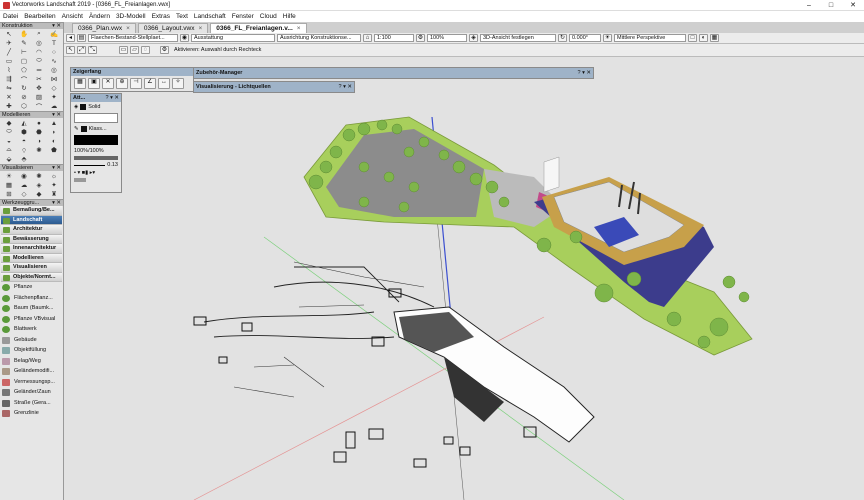 This screenshot has height=500, width=864. Describe the element at coordinates (24, 194) in the screenshot. I see `map-icon: ◇` at that location.